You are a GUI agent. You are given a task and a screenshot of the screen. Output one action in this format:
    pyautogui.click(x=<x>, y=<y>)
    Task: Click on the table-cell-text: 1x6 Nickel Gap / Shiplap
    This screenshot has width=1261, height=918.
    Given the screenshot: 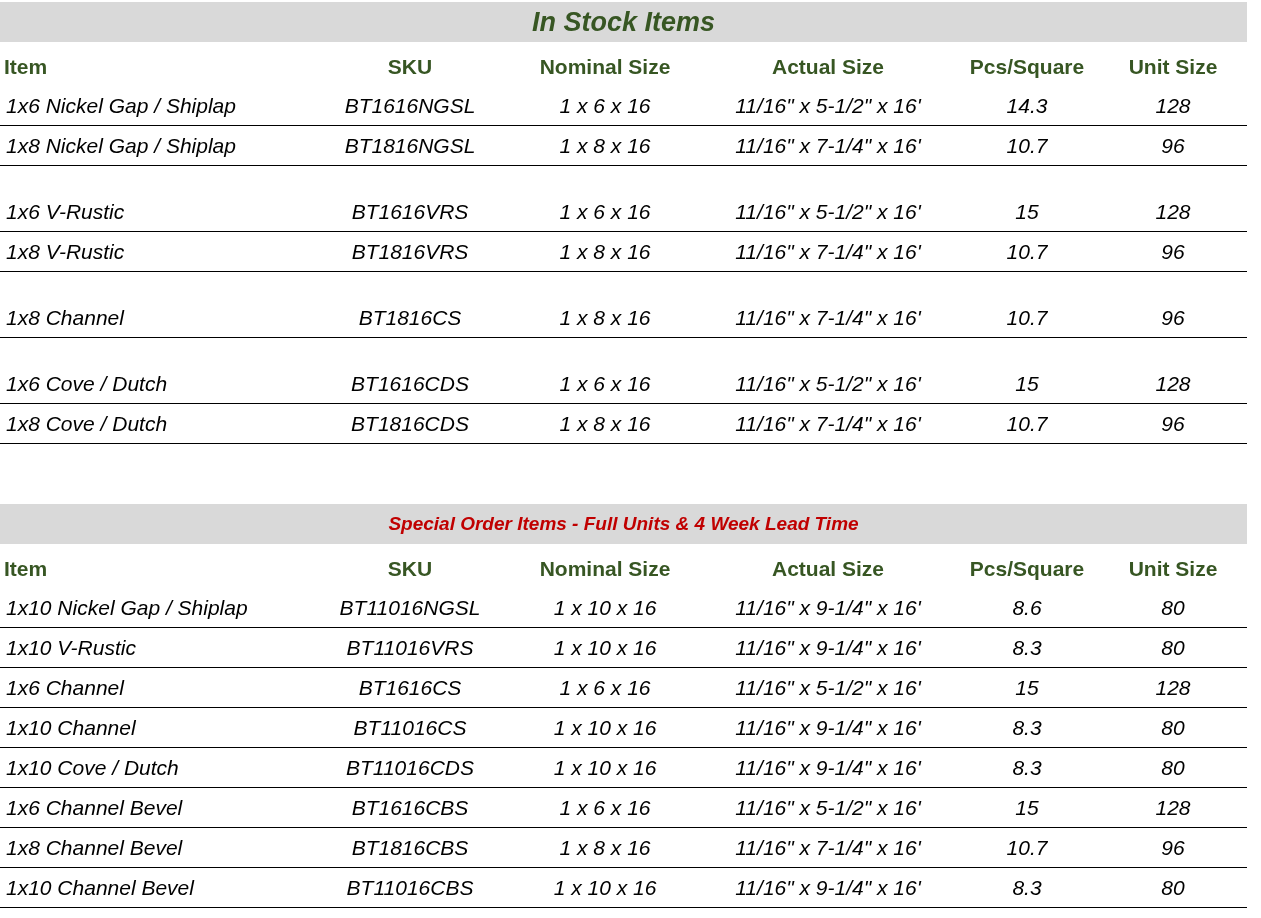 What is the action you would take?
    pyautogui.click(x=121, y=105)
    